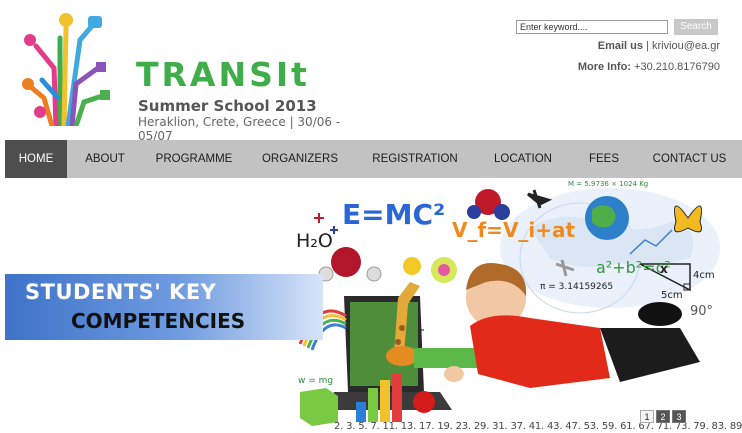  What do you see at coordinates (677, 67) in the screenshot?
I see `phone-number: +30.210.8176790` at bounding box center [677, 67].